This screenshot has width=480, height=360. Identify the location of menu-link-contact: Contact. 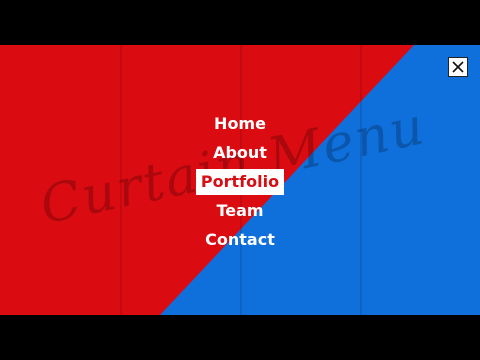
(240, 240).